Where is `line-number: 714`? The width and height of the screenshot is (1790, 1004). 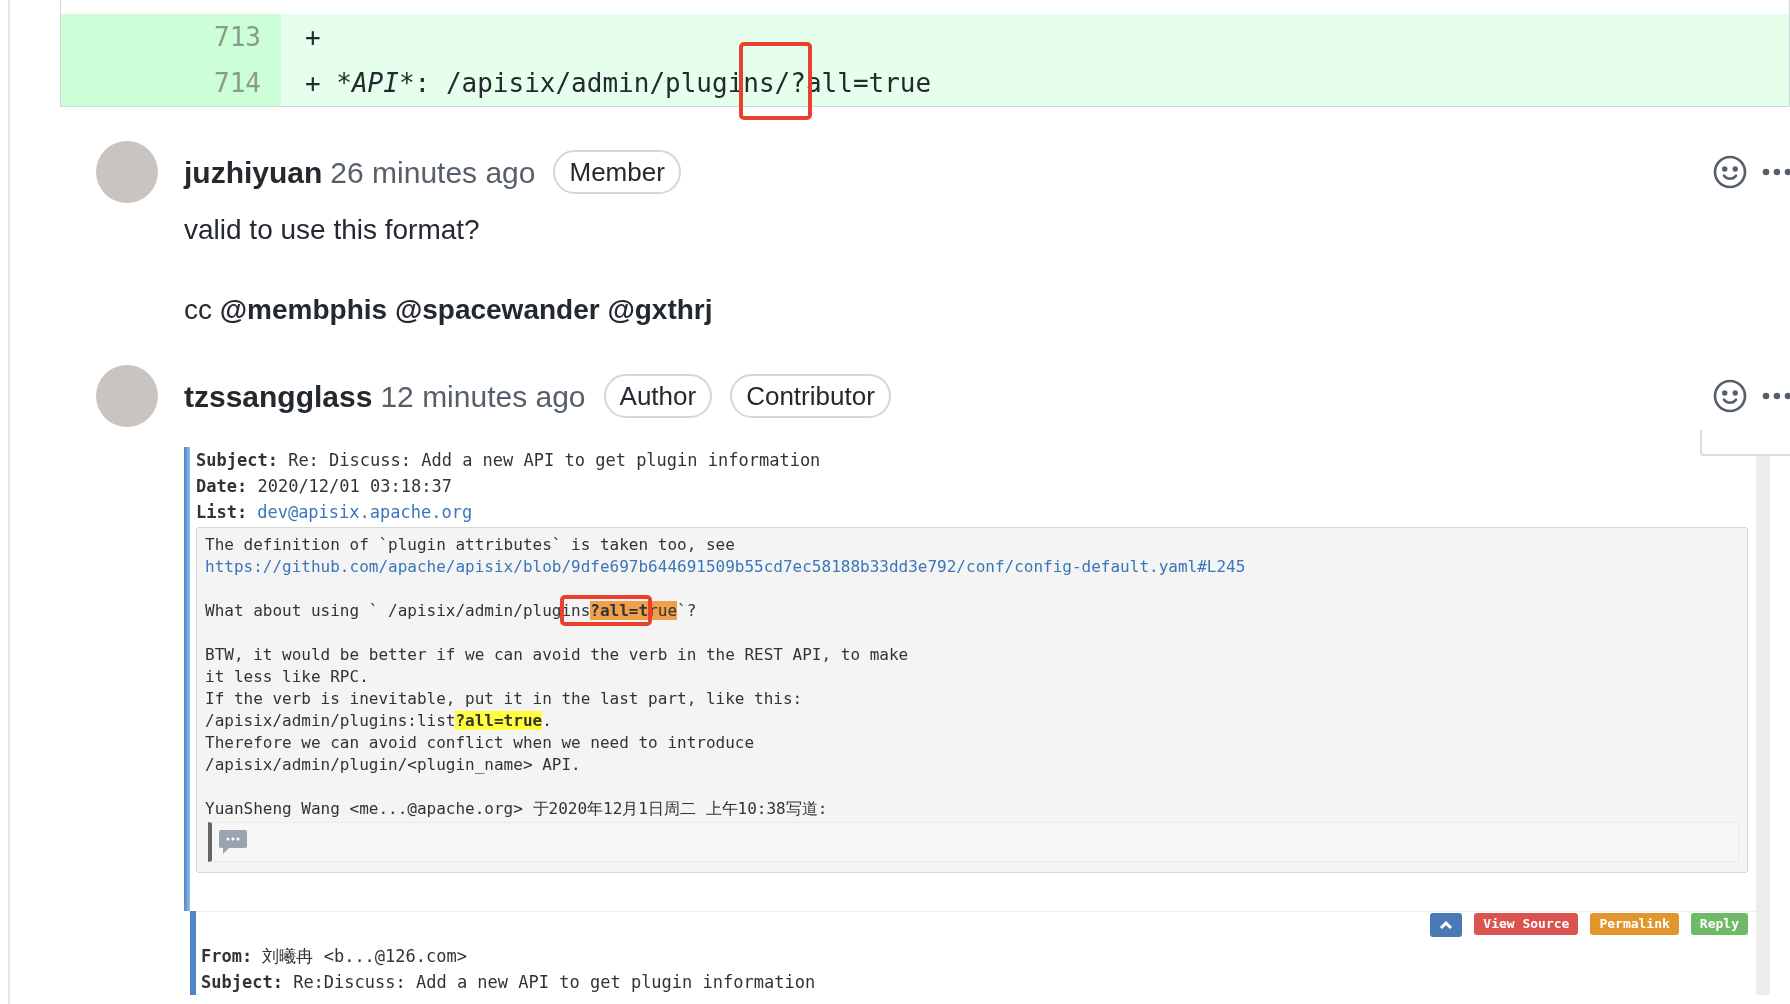
line-number: 714 is located at coordinates (171, 83).